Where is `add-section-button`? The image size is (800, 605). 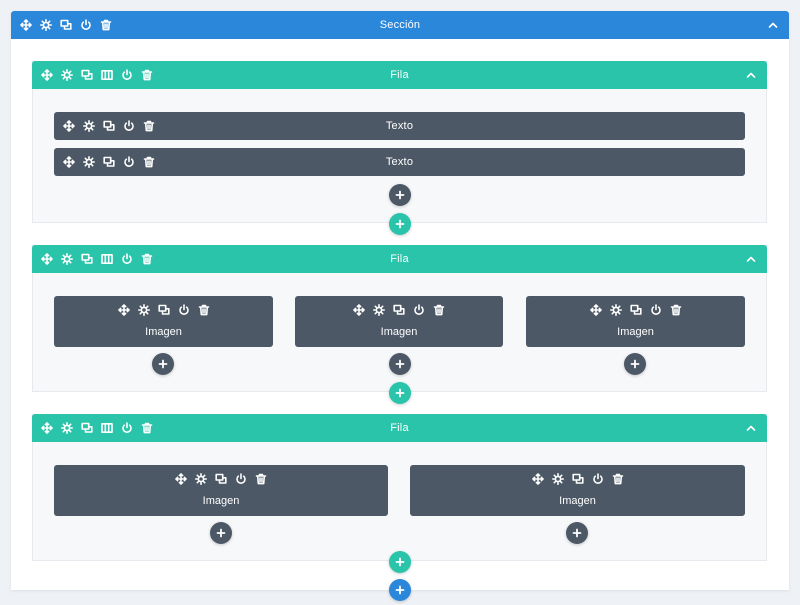
add-section-button is located at coordinates (400, 590).